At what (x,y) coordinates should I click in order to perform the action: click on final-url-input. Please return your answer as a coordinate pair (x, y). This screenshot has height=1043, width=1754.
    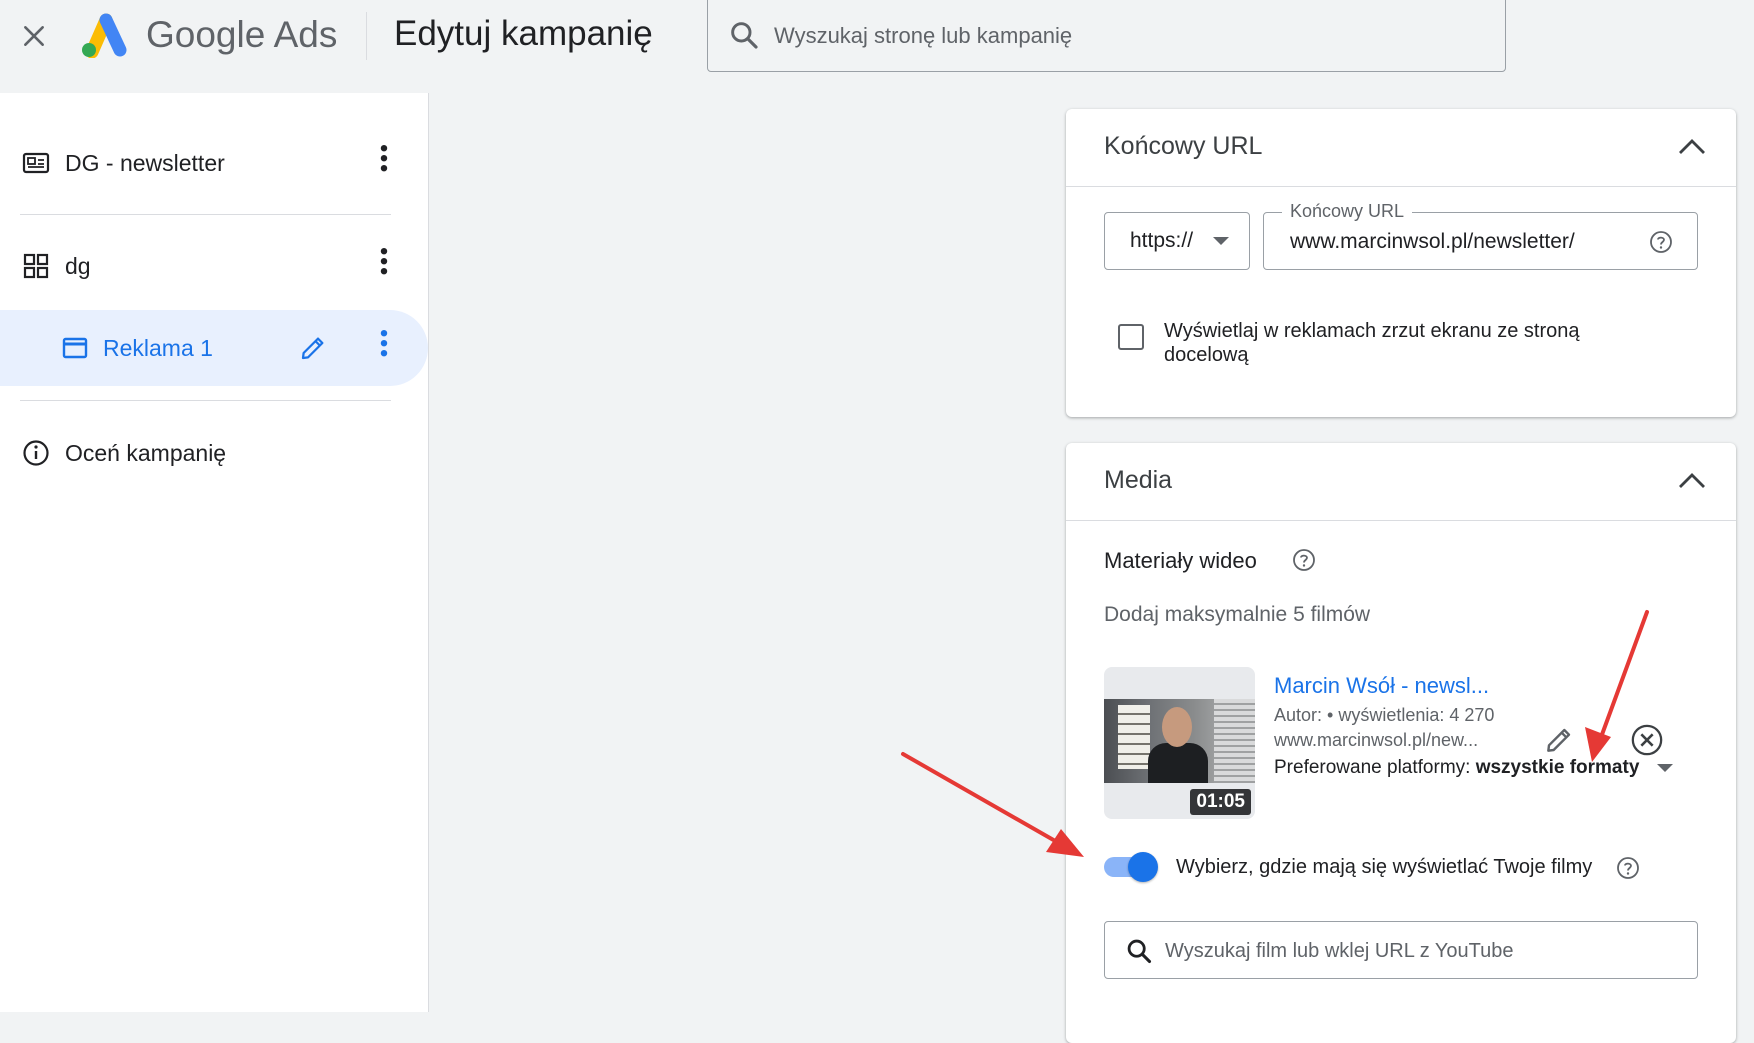
    Looking at the image, I should click on (1465, 242).